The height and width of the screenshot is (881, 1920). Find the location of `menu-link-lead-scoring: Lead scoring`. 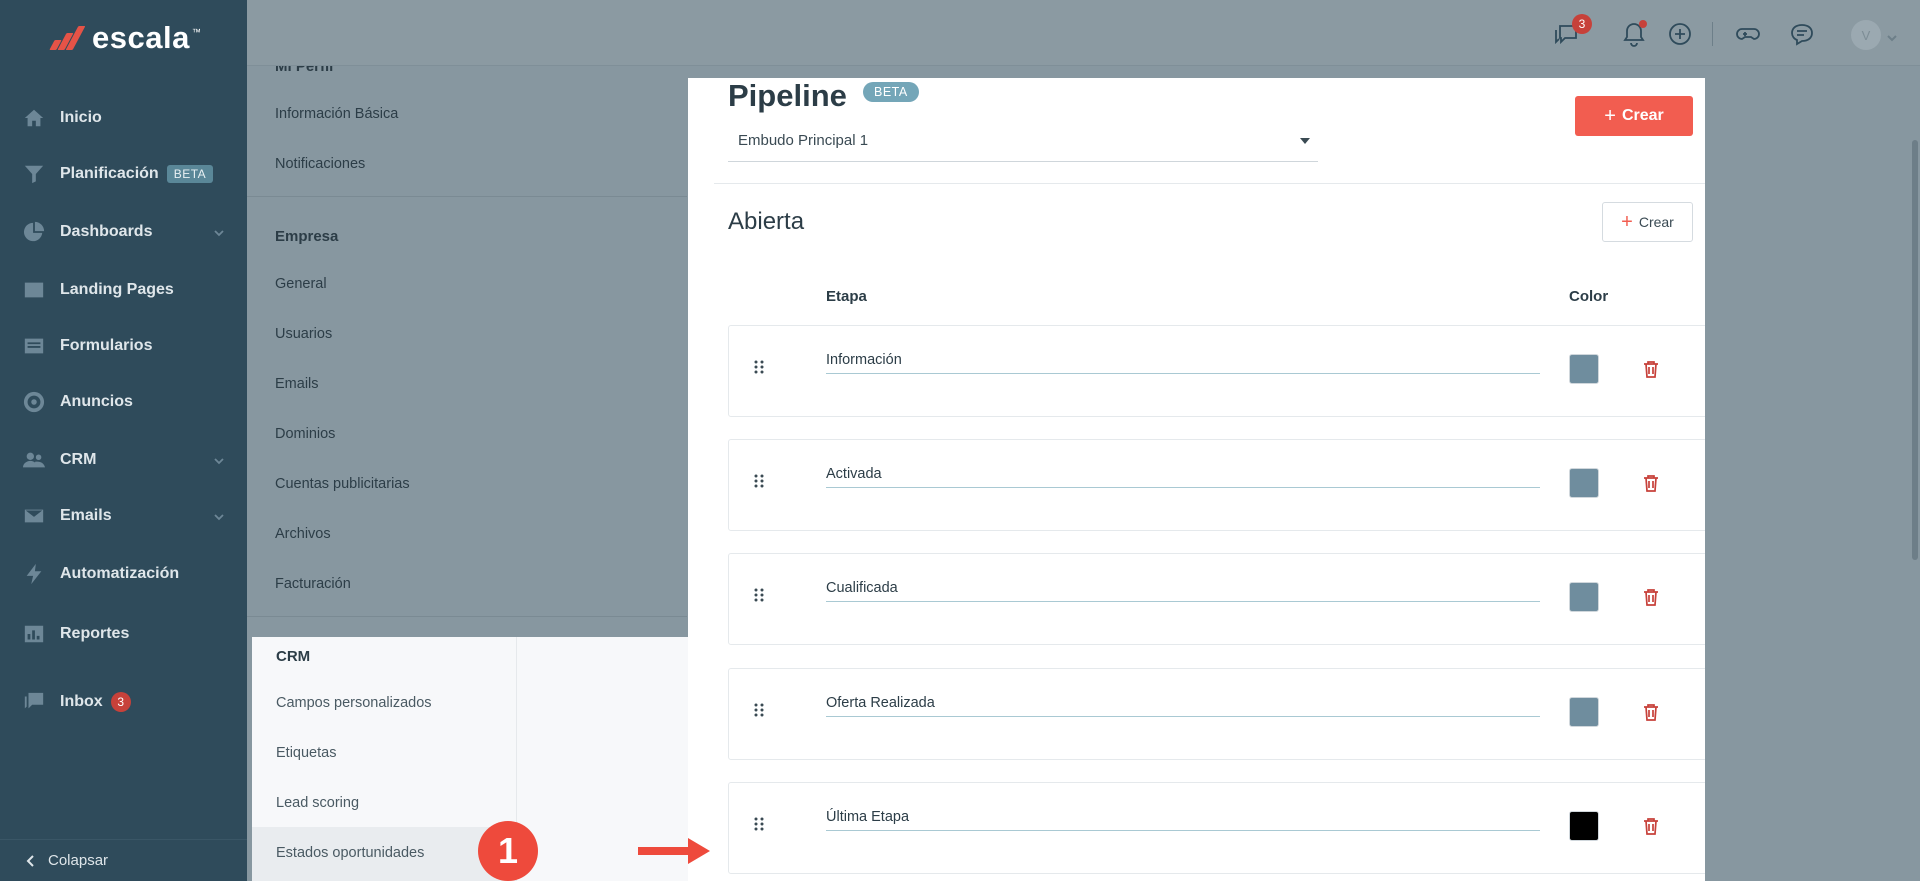

menu-link-lead-scoring: Lead scoring is located at coordinates (317, 803).